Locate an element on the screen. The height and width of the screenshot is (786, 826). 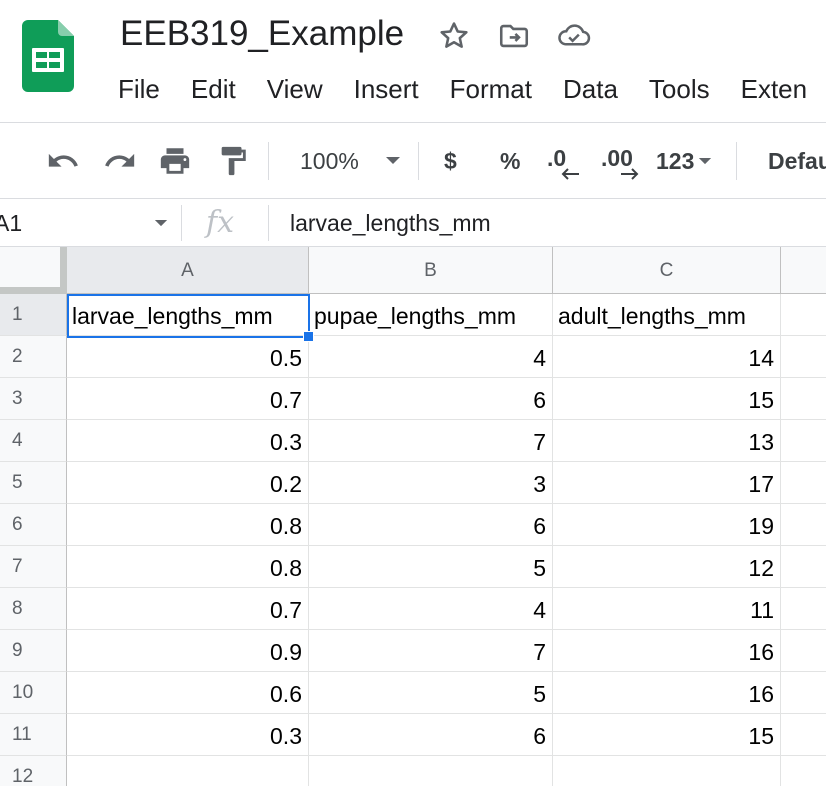
cell-d6 is located at coordinates (803, 525).